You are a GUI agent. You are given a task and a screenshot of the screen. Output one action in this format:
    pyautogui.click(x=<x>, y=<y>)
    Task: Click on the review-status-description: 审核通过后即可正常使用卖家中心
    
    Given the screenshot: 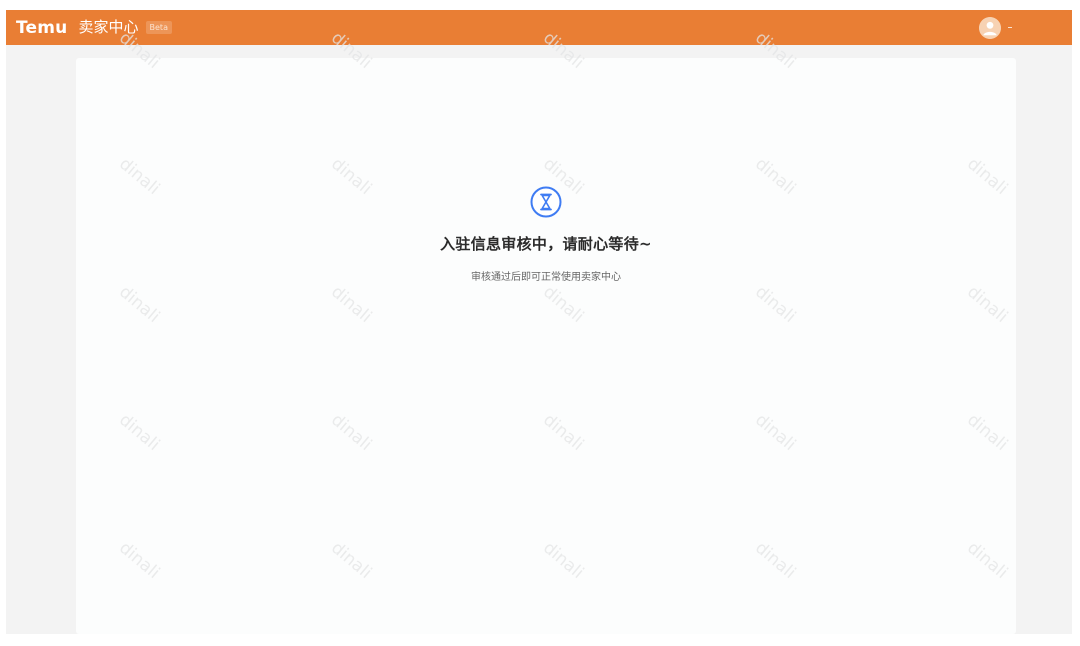 What is the action you would take?
    pyautogui.click(x=546, y=277)
    